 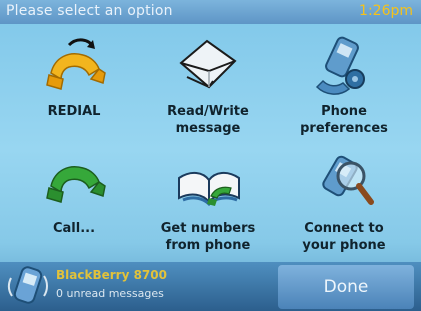 What do you see at coordinates (89, 11) in the screenshot?
I see `page-title: Please select an option` at bounding box center [89, 11].